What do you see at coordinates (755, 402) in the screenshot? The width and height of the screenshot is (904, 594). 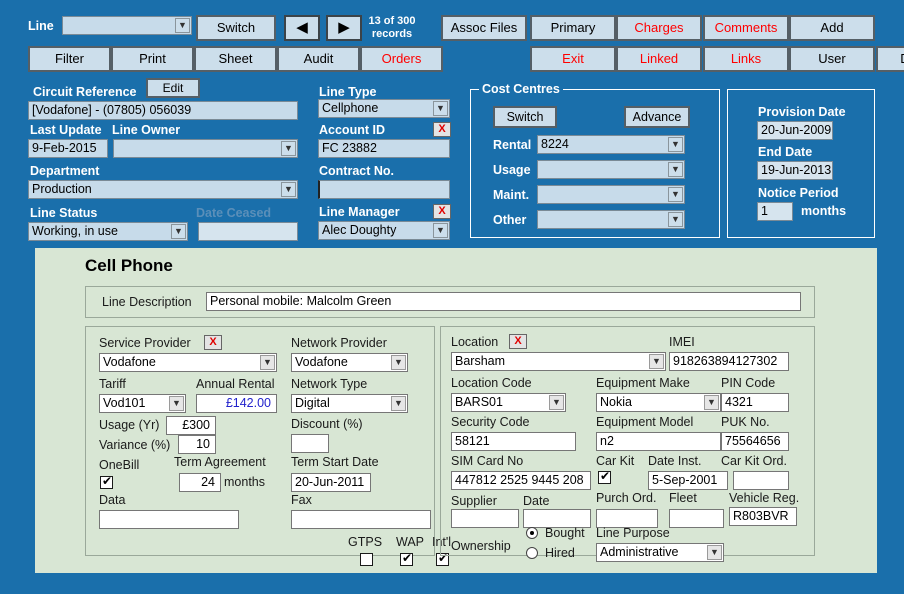 I see `pin-code-field: 4321` at bounding box center [755, 402].